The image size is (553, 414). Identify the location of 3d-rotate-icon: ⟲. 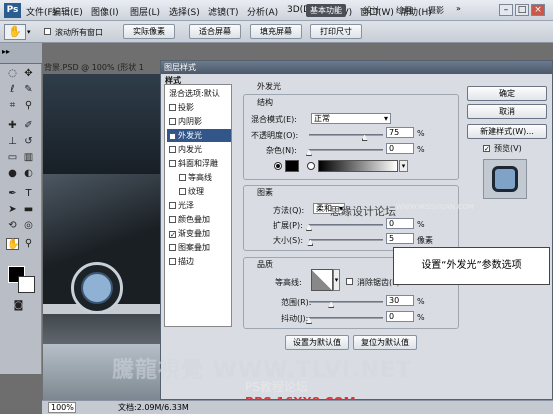
(12, 226).